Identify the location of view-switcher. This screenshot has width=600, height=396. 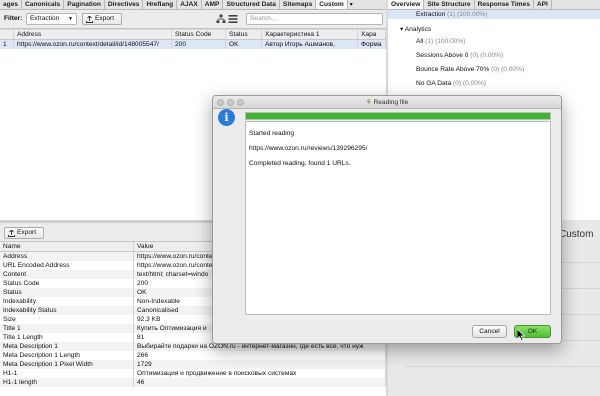
(227, 19).